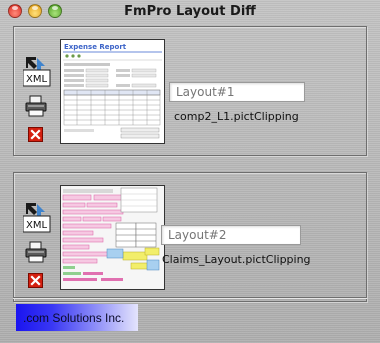 This screenshot has height=343, width=380. What do you see at coordinates (112, 91) in the screenshot?
I see `layout-thumbnail-1: Expense Report` at bounding box center [112, 91].